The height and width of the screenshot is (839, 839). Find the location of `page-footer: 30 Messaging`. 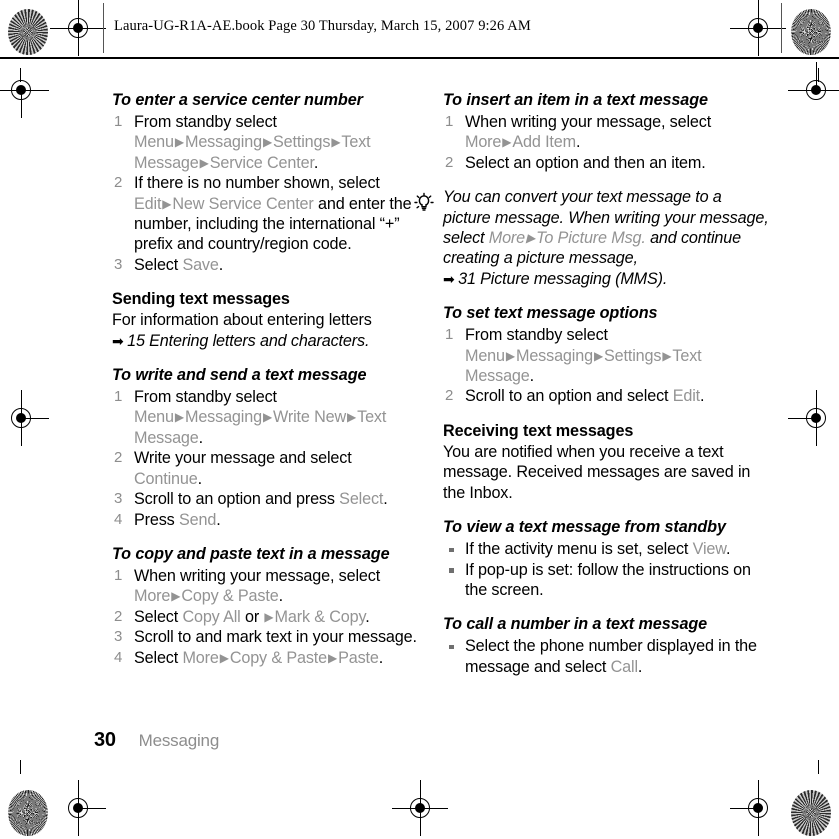

page-footer: 30 Messaging is located at coordinates (156, 740).